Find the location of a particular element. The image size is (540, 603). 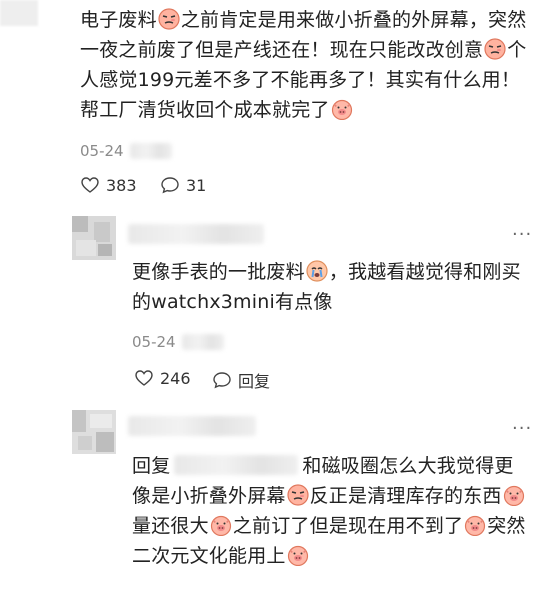

like-count: 246 is located at coordinates (175, 378).